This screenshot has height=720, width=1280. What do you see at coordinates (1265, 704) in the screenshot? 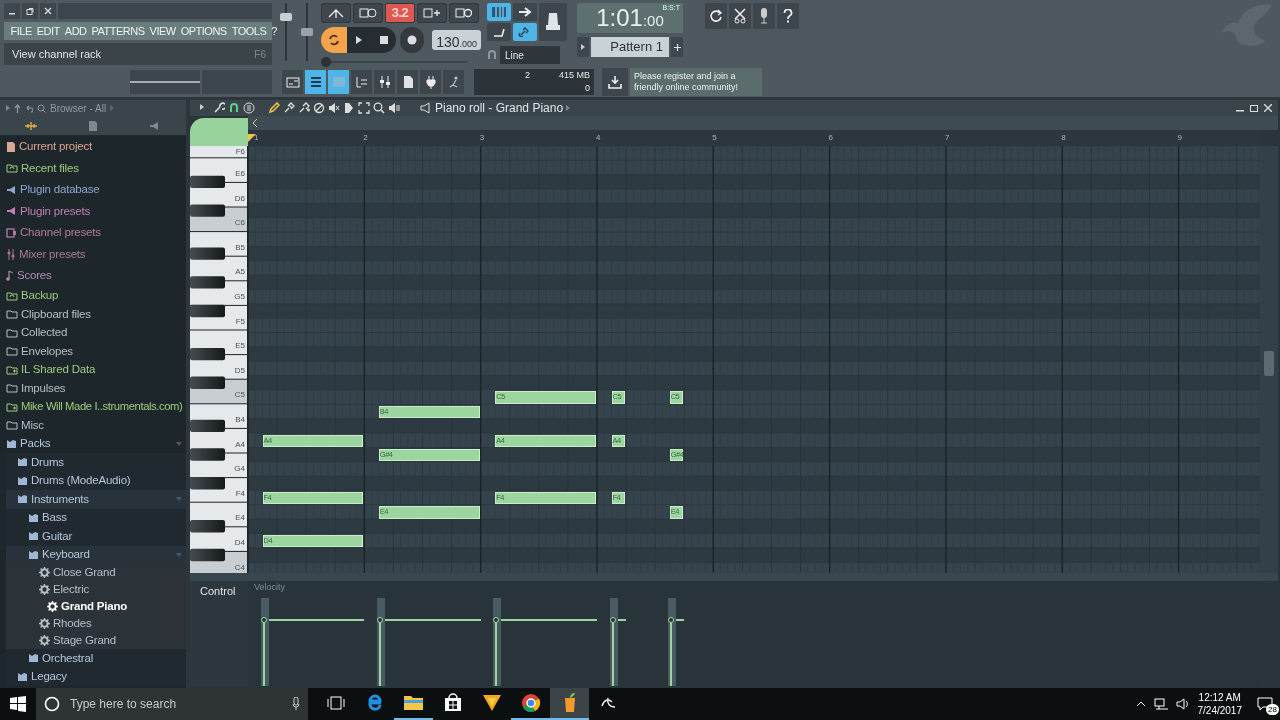
I see `notifications-button: 28` at bounding box center [1265, 704].